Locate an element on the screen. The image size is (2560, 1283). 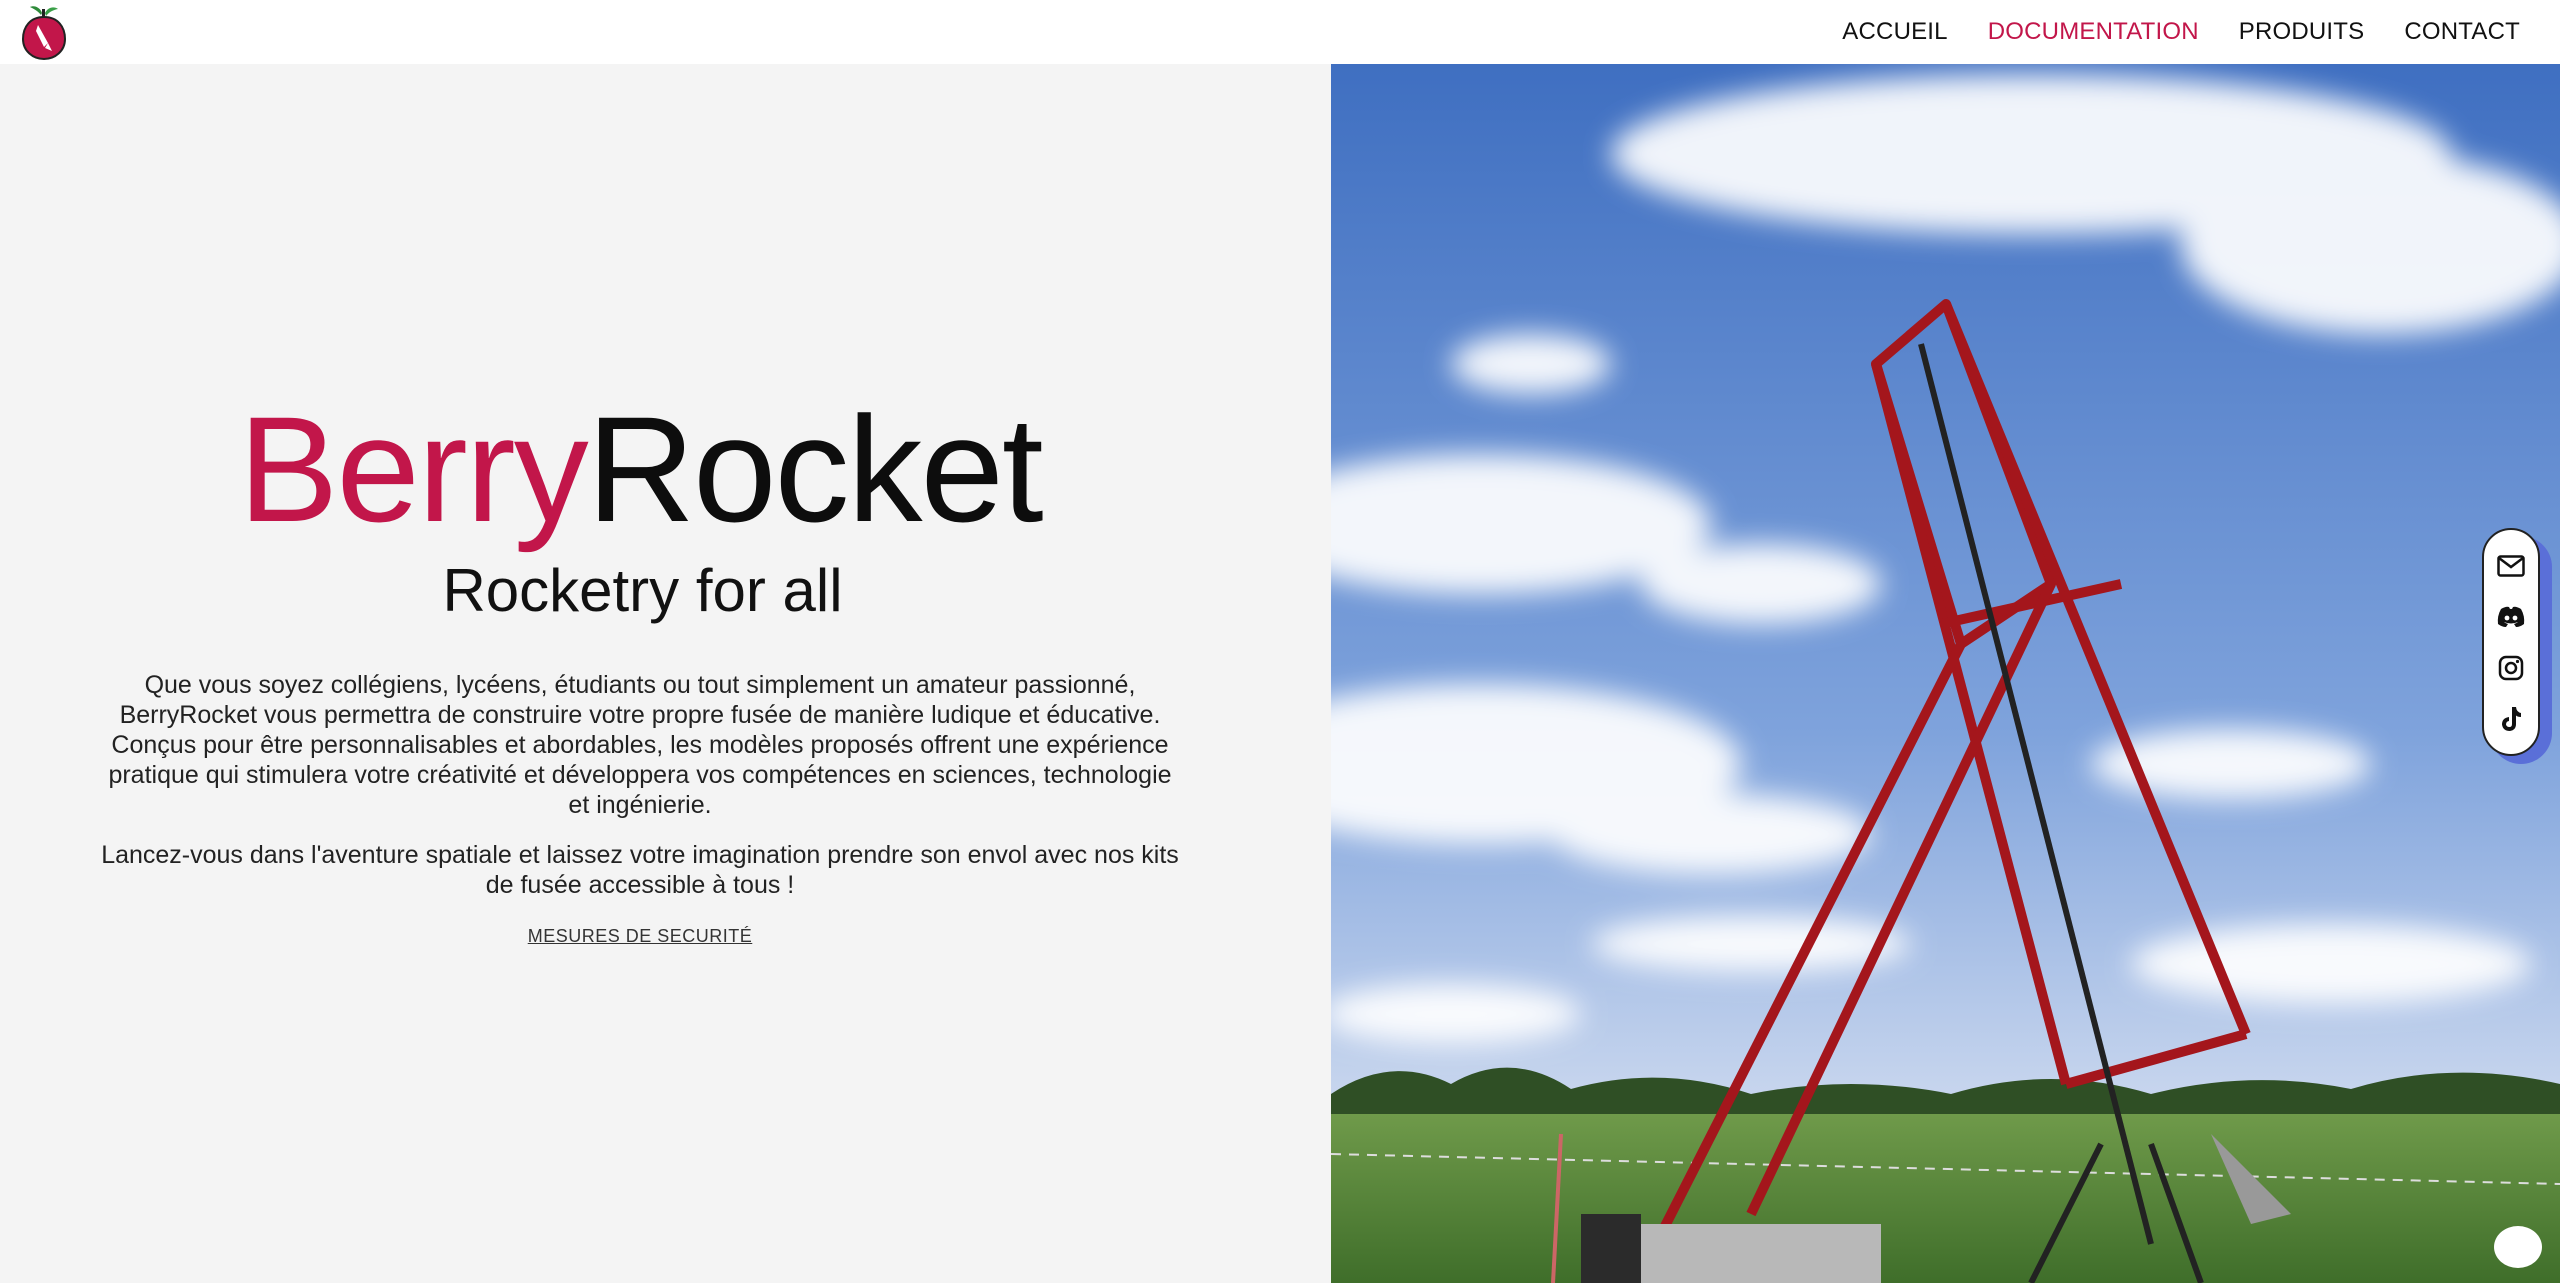
instagram-icon is located at coordinates (2511, 668).